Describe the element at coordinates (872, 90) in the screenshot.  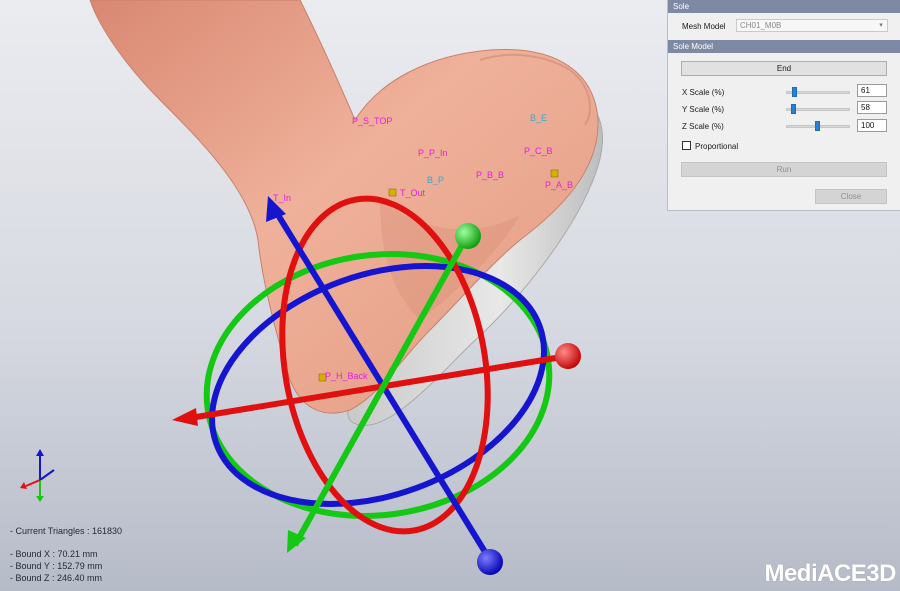
I see `x-scale-input: 61` at that location.